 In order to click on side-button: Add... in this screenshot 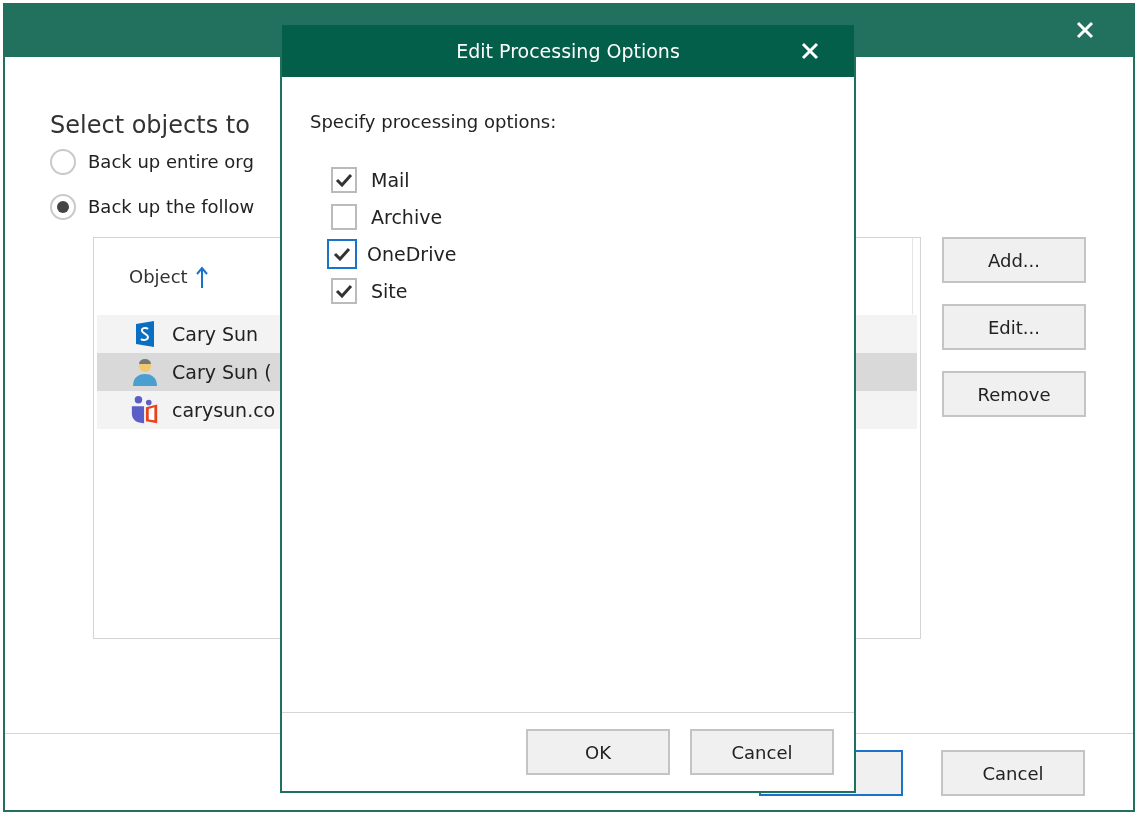, I will do `click(1014, 260)`.